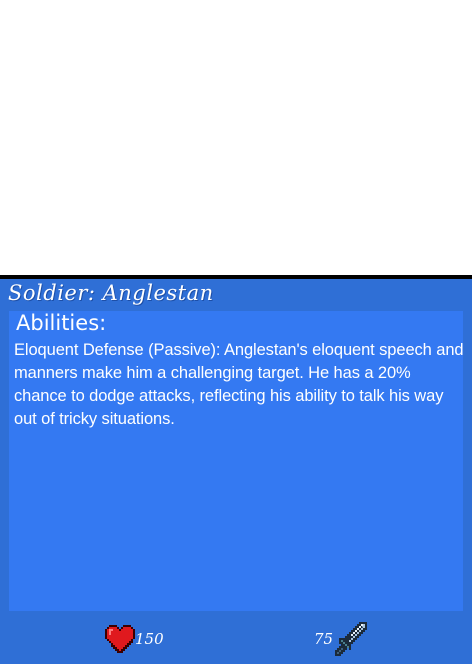 Image resolution: width=472 pixels, height=664 pixels. Describe the element at coordinates (120, 639) in the screenshot. I see `heart-icon` at that location.